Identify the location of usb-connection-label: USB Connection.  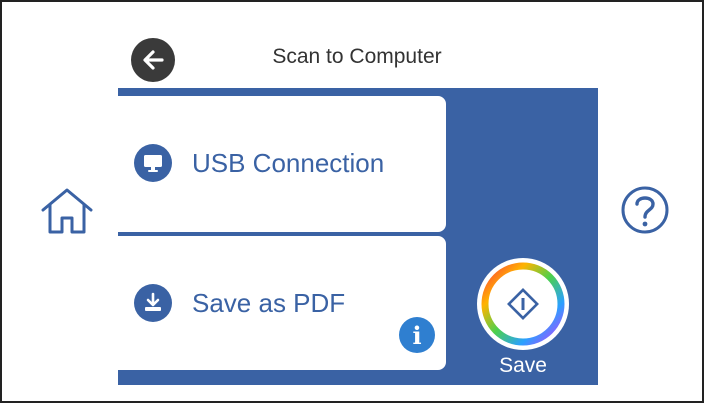
(288, 163).